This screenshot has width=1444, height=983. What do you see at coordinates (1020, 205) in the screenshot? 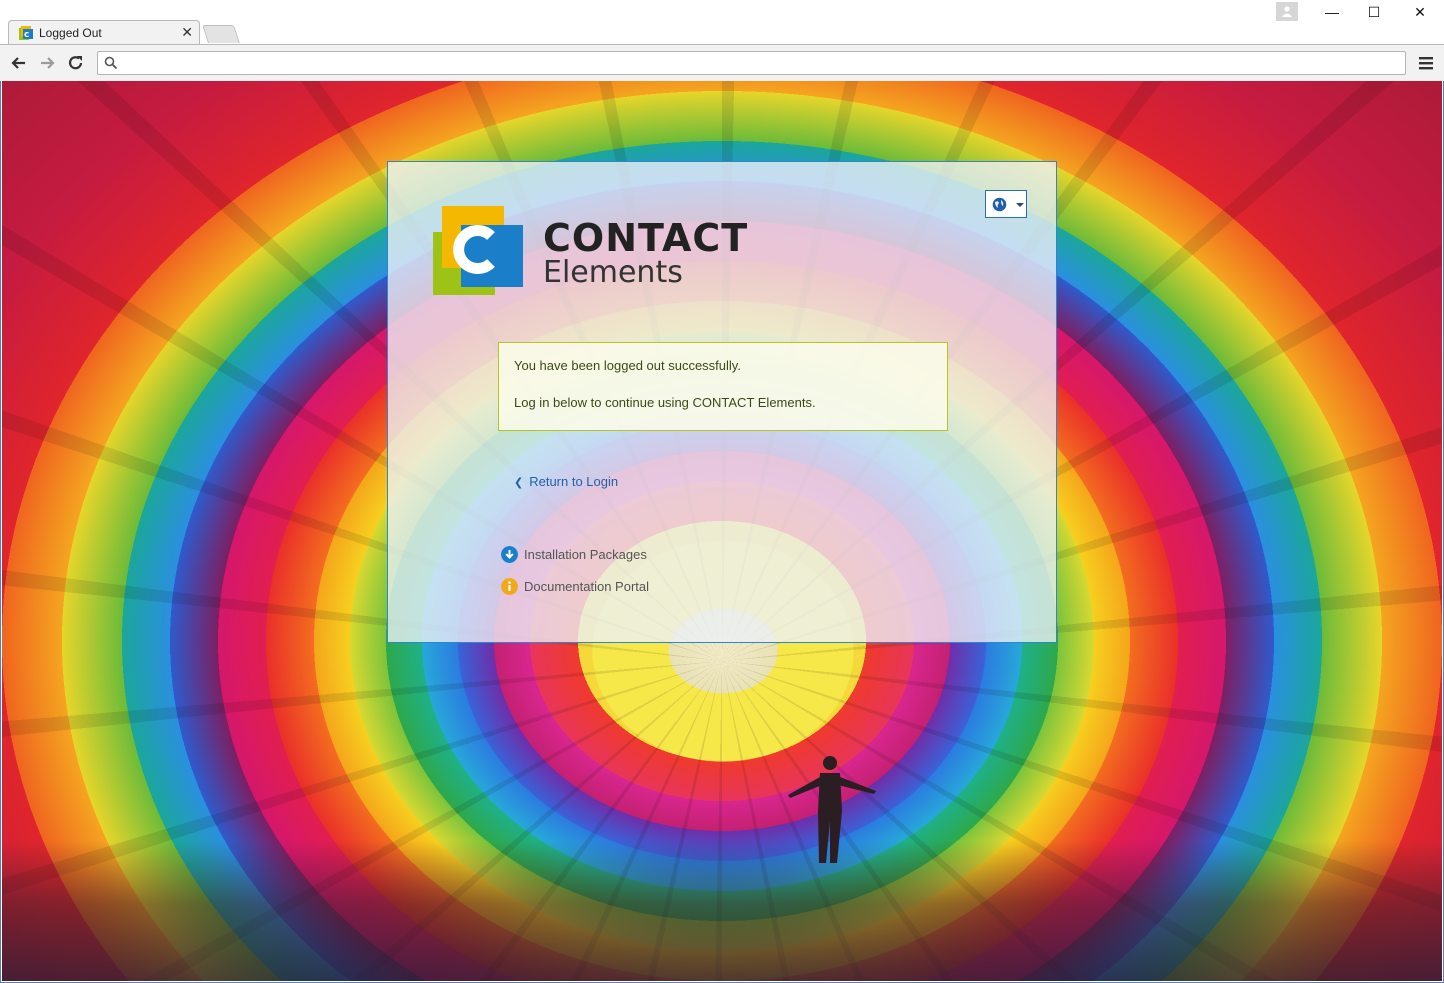
I see `chevron-down-icon` at bounding box center [1020, 205].